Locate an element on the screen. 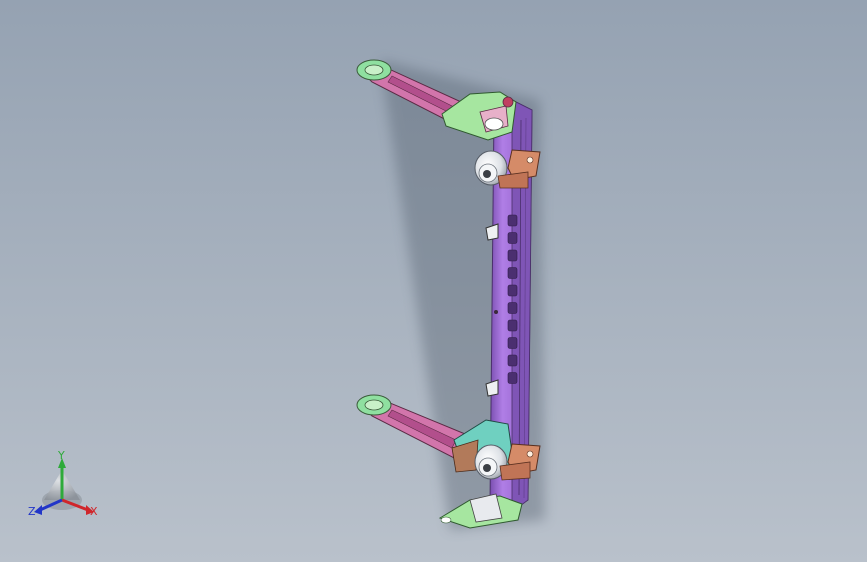 This screenshot has width=867, height=562. triad-y-label: Y is located at coordinates (61, 455).